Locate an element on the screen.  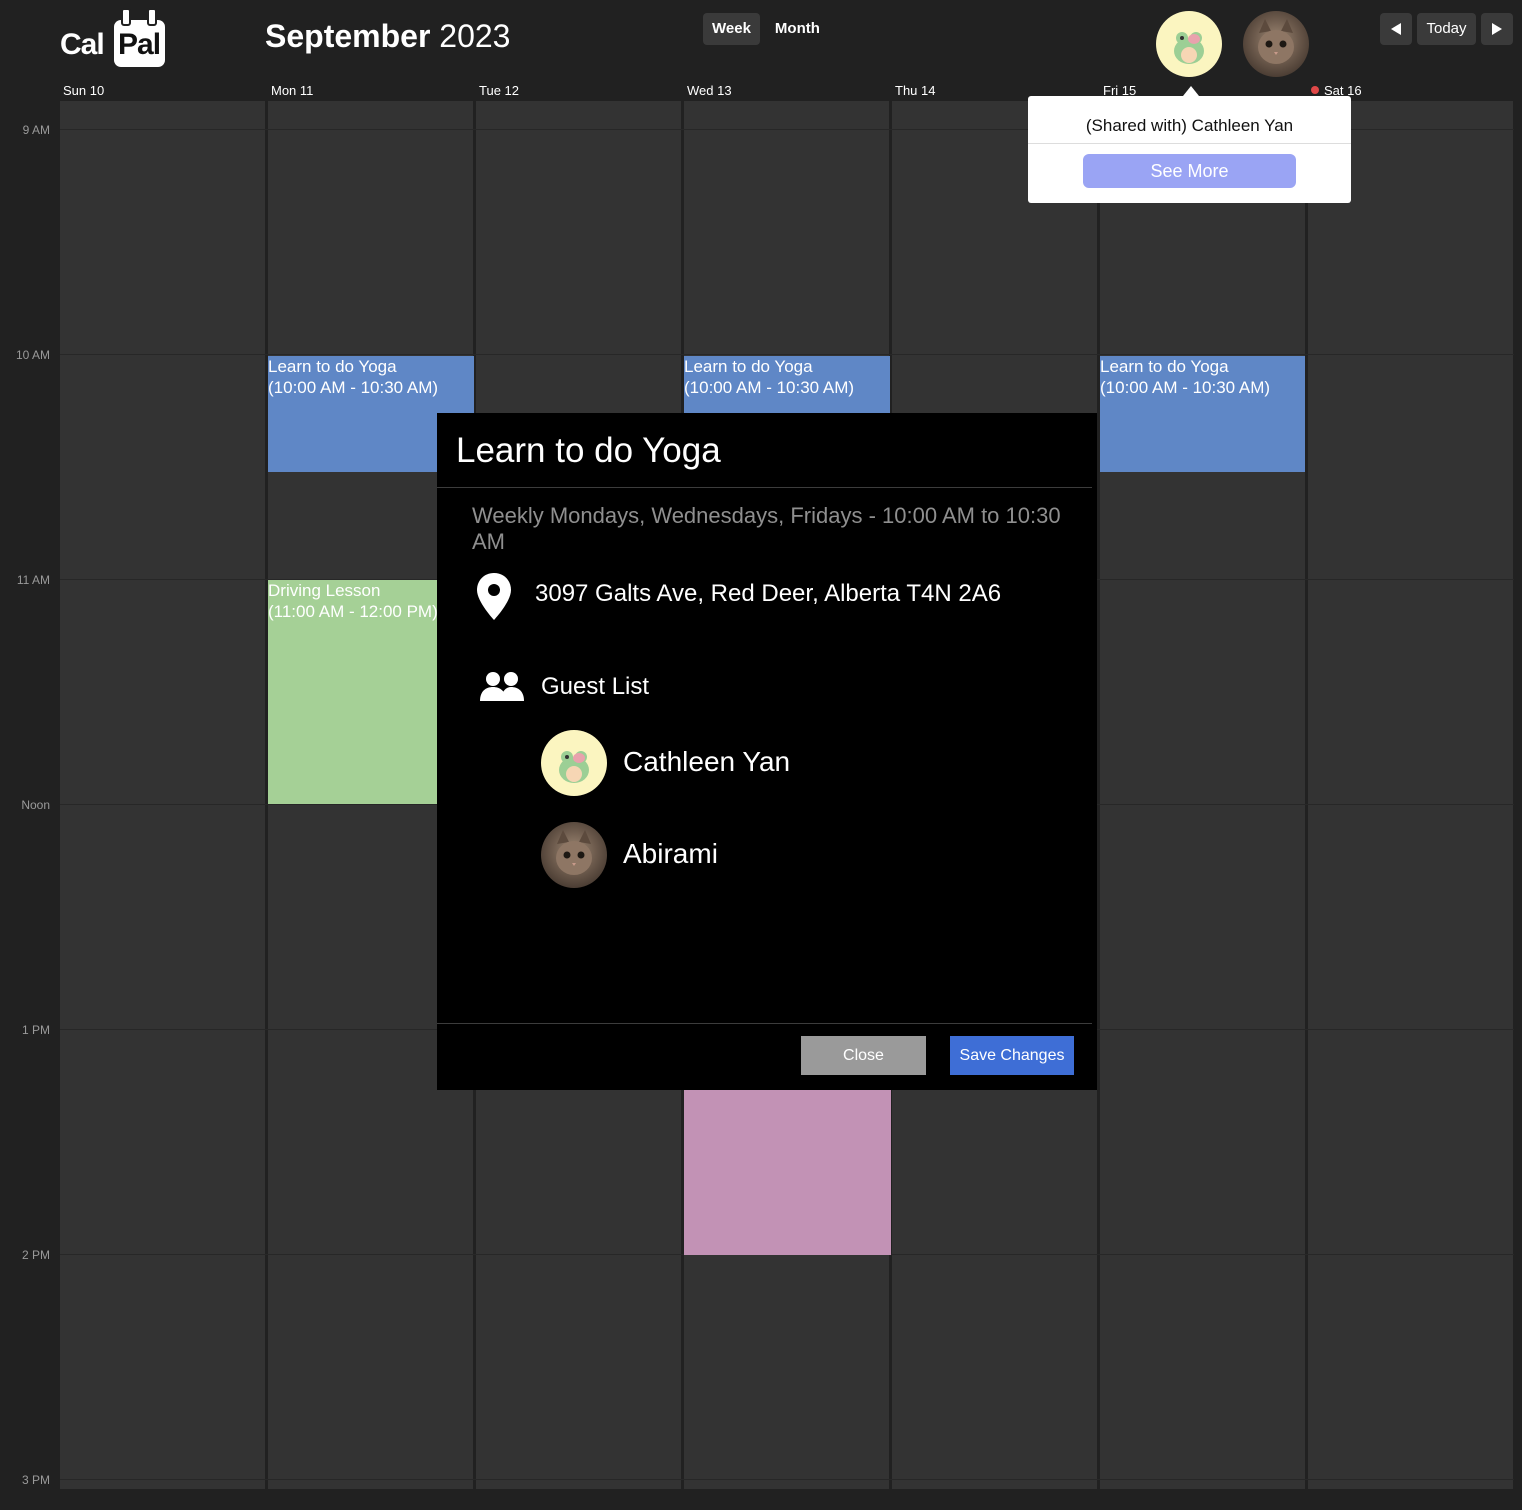
day-column-sun is located at coordinates (162, 795).